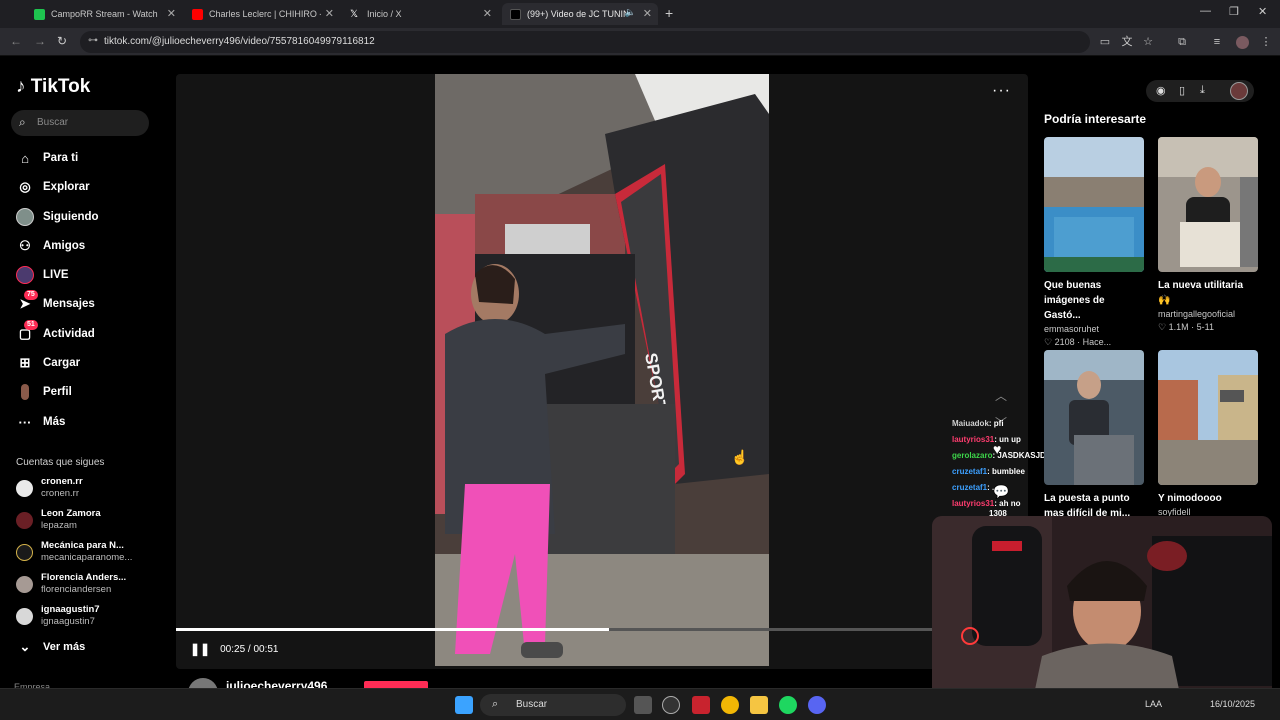 This screenshot has width=1280, height=720. What do you see at coordinates (988, 471) in the screenshot?
I see `chat-line: cruzetaf1: bumblee` at bounding box center [988, 471].